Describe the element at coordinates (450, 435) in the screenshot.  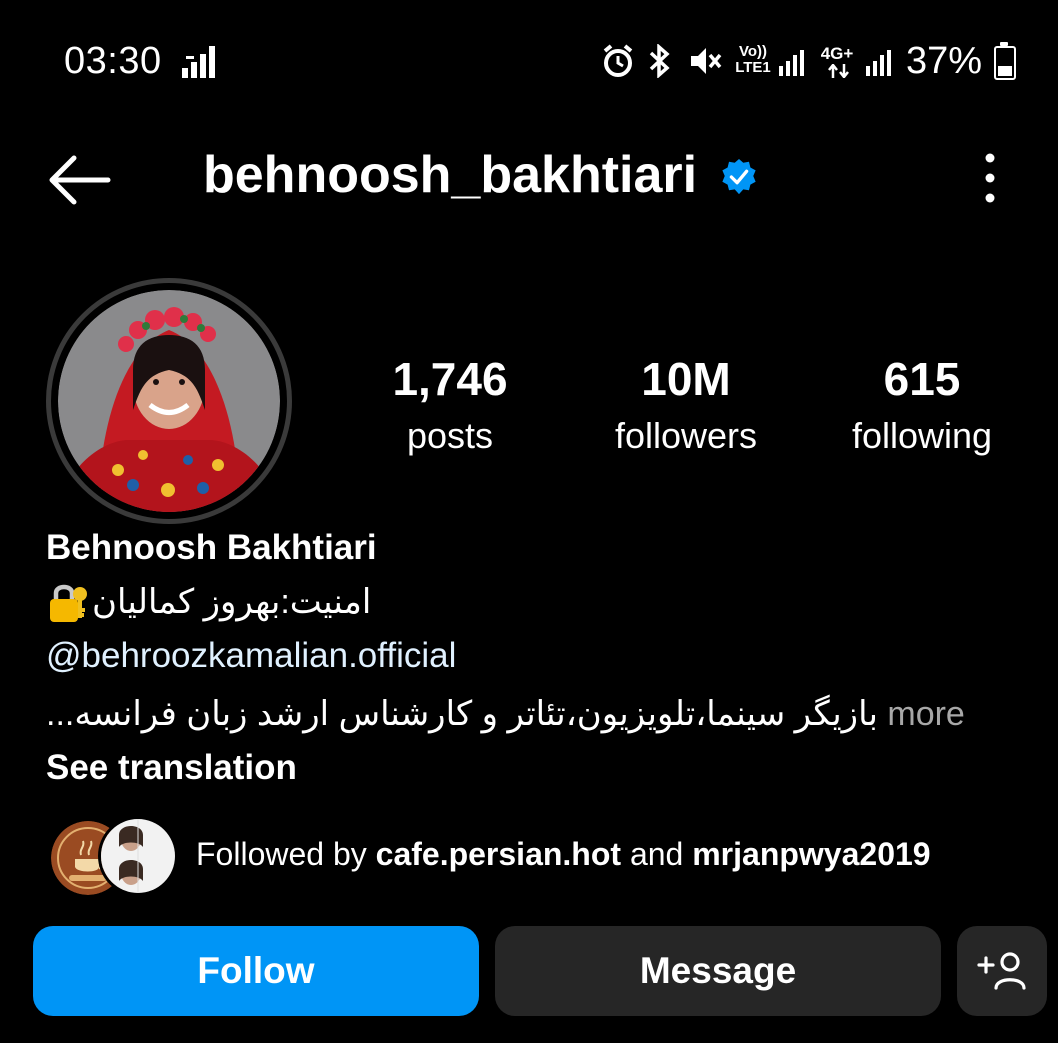
I see `posts-label: posts` at that location.